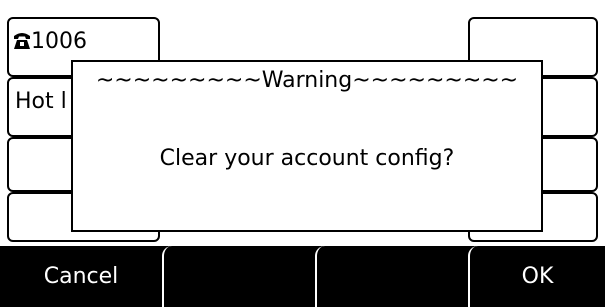  I want to click on line-key-1-label: 1006, so click(59, 41).